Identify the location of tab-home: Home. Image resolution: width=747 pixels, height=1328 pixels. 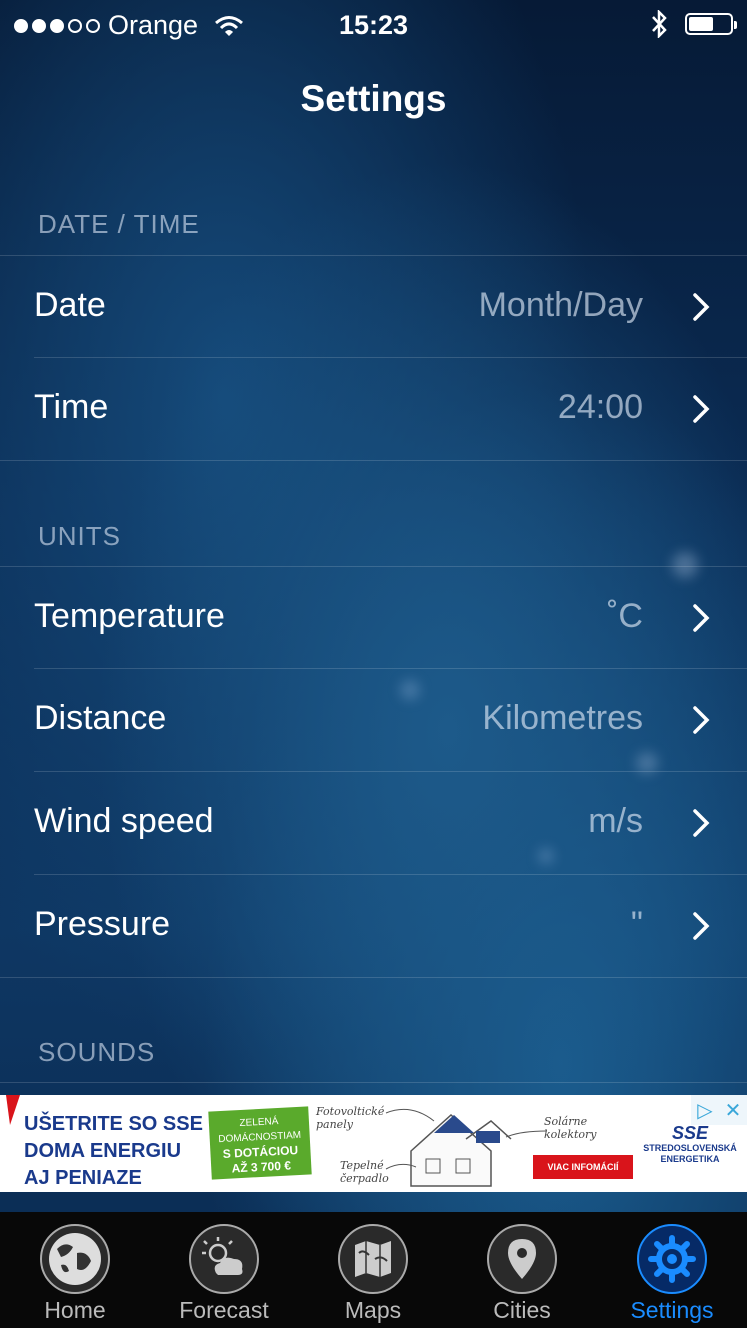
(75, 1270).